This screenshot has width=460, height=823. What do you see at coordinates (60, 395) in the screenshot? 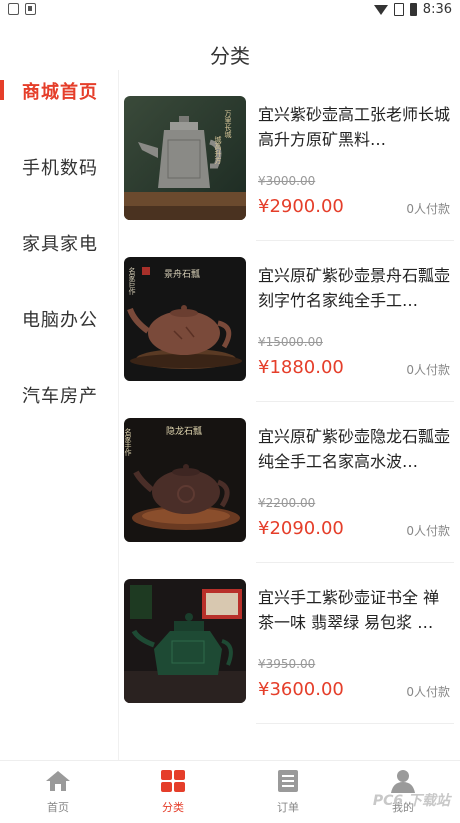
I see `sidebar-item-cars-realty: 汽车房产` at bounding box center [60, 395].